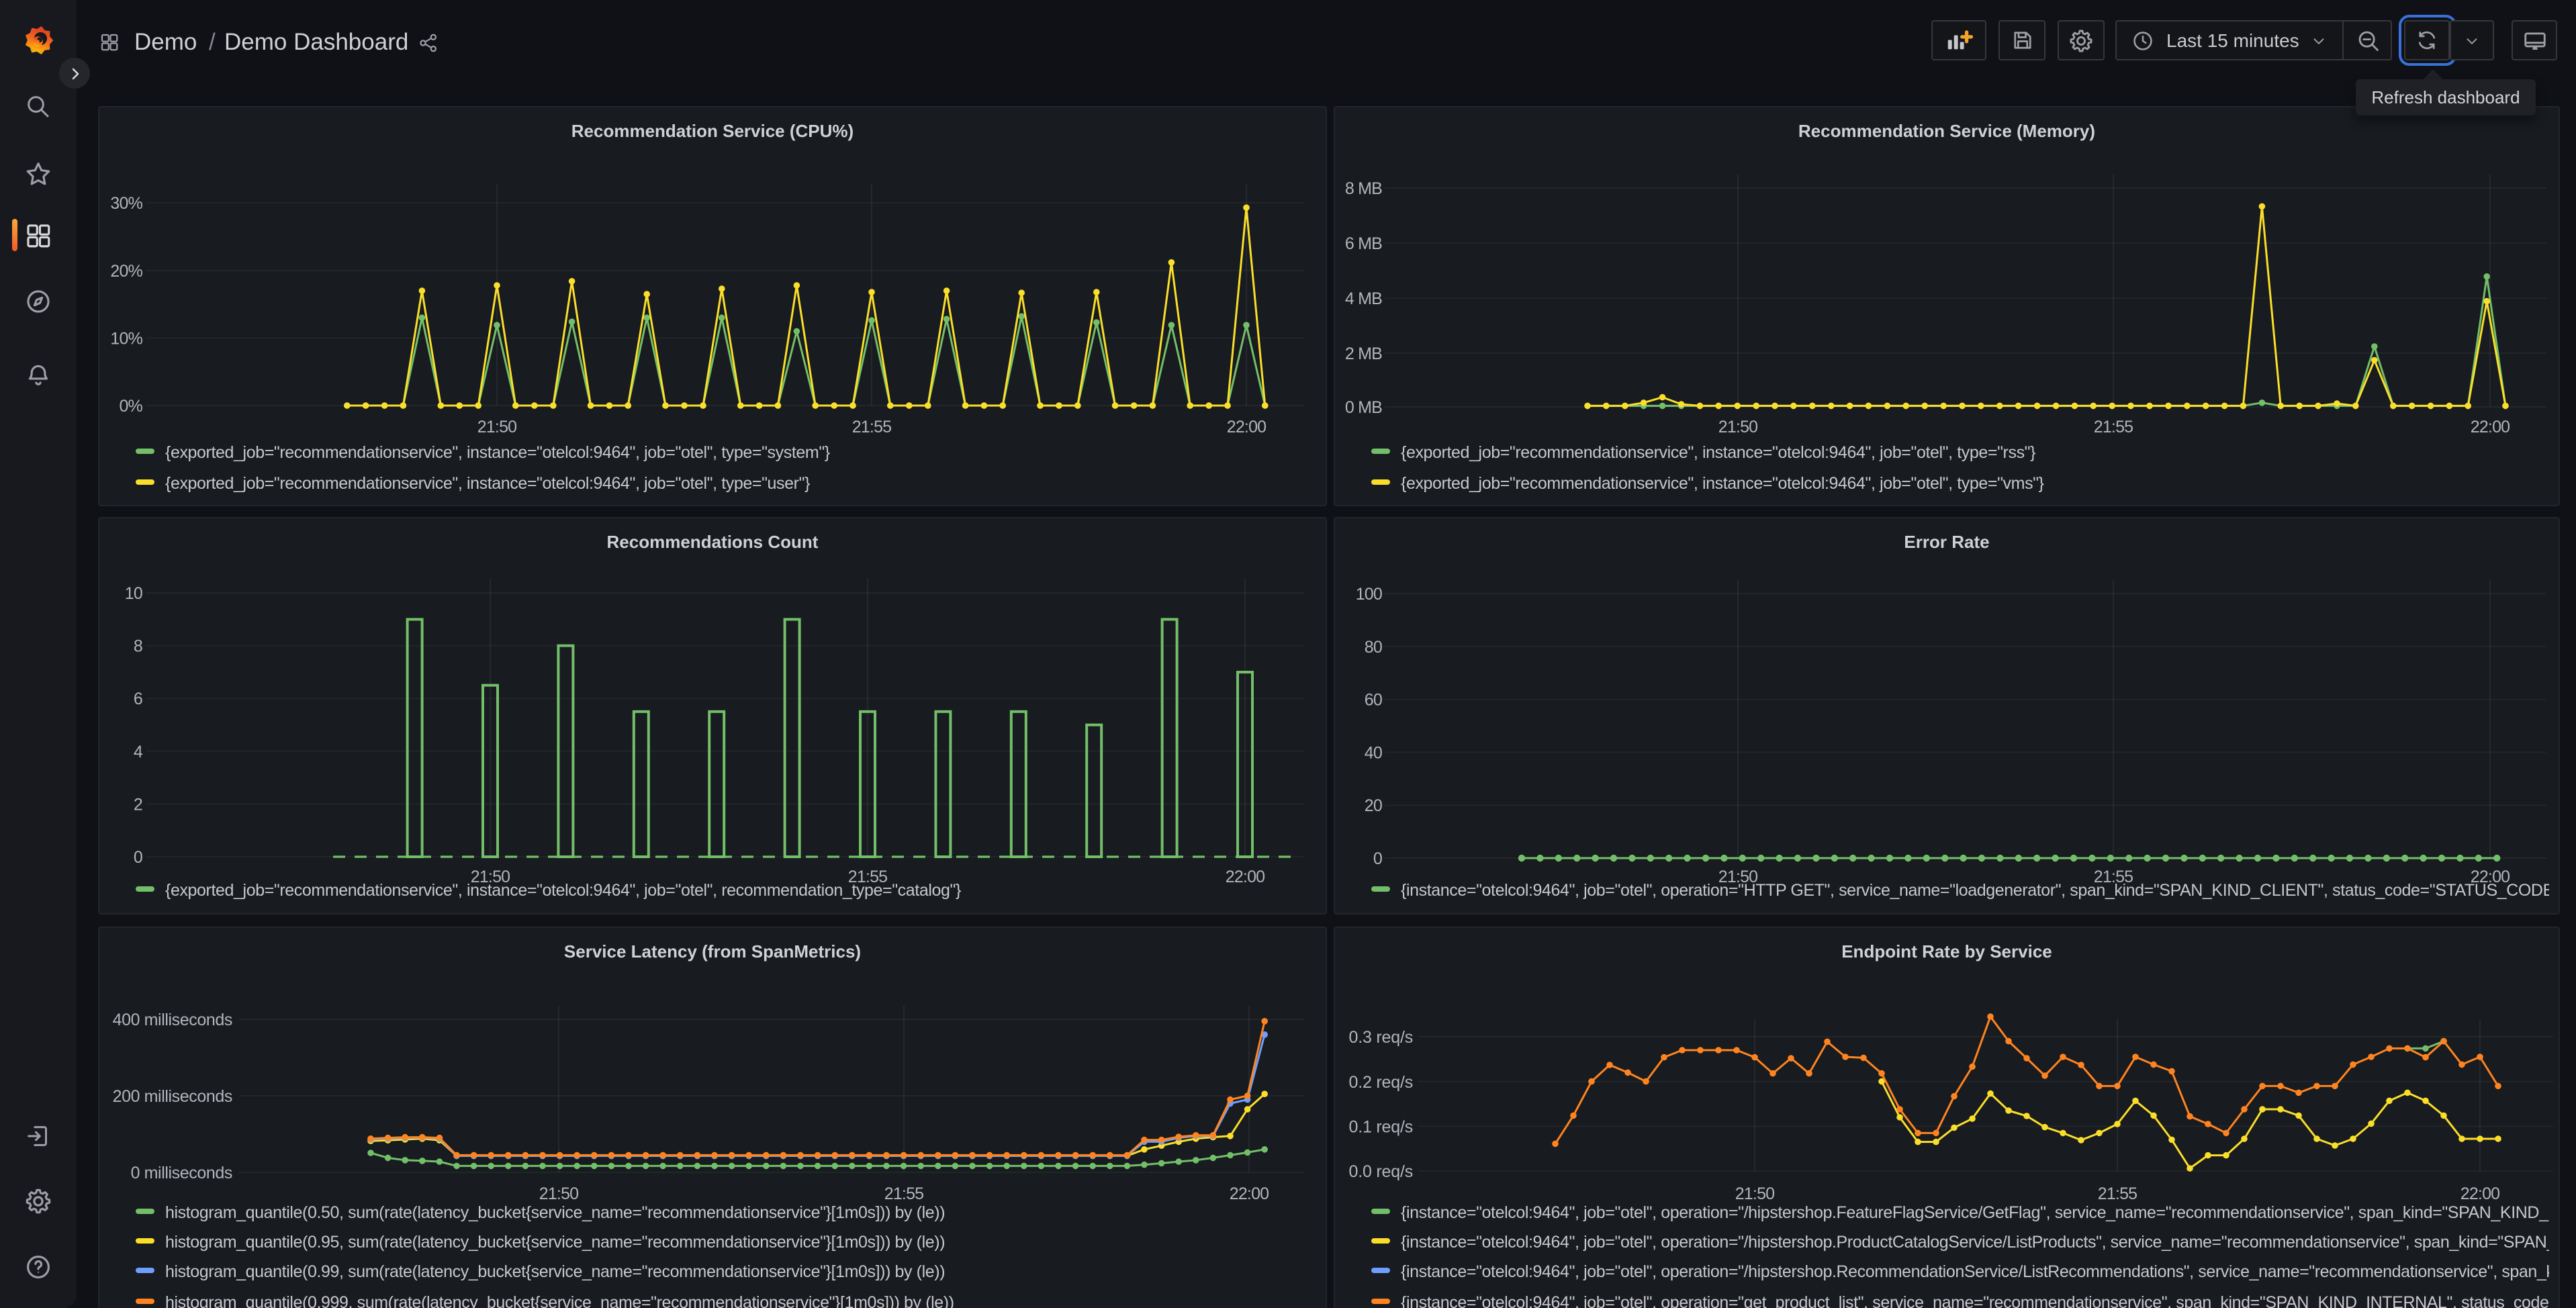 The height and width of the screenshot is (1308, 2576). Describe the element at coordinates (1373, 647) in the screenshot. I see `svg-text: 80` at that location.